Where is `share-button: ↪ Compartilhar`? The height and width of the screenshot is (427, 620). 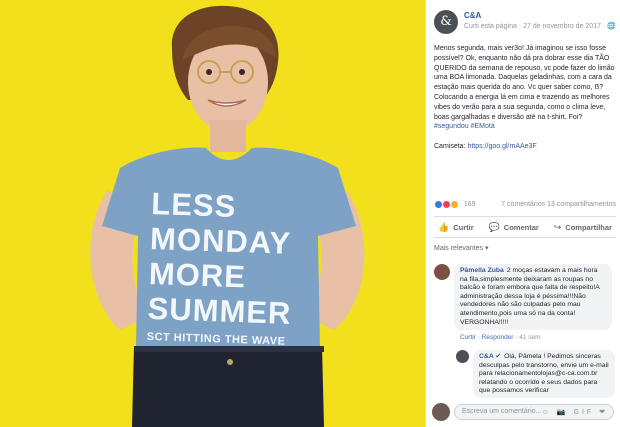
share-button: ↪ Compartilhar is located at coordinates (583, 227).